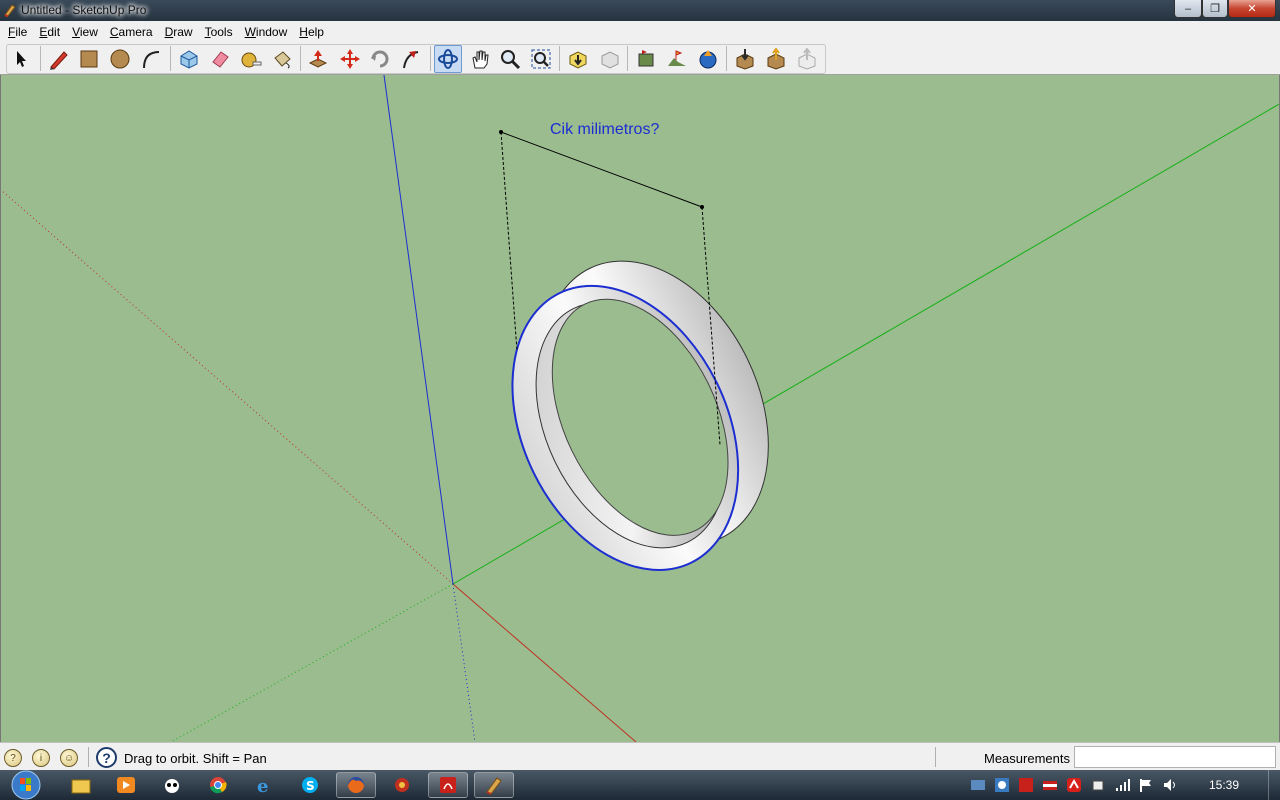 This screenshot has height=800, width=1280. What do you see at coordinates (510, 59) in the screenshot?
I see `zoom-tool-button` at bounding box center [510, 59].